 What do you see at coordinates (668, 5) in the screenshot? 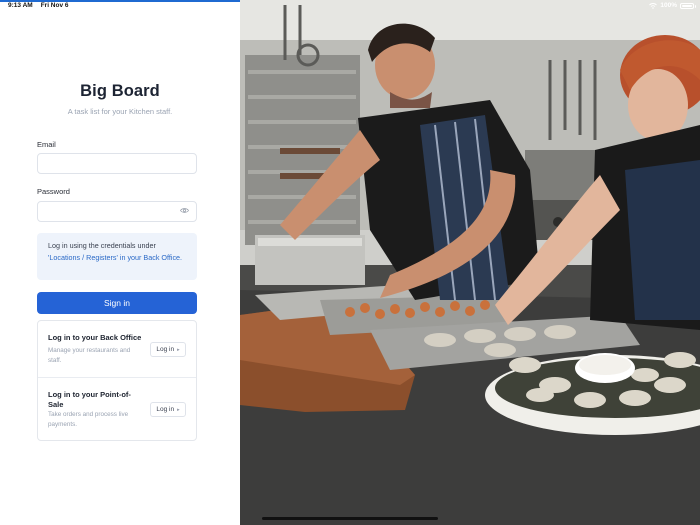
I see `battery-percentage: 100%` at bounding box center [668, 5].